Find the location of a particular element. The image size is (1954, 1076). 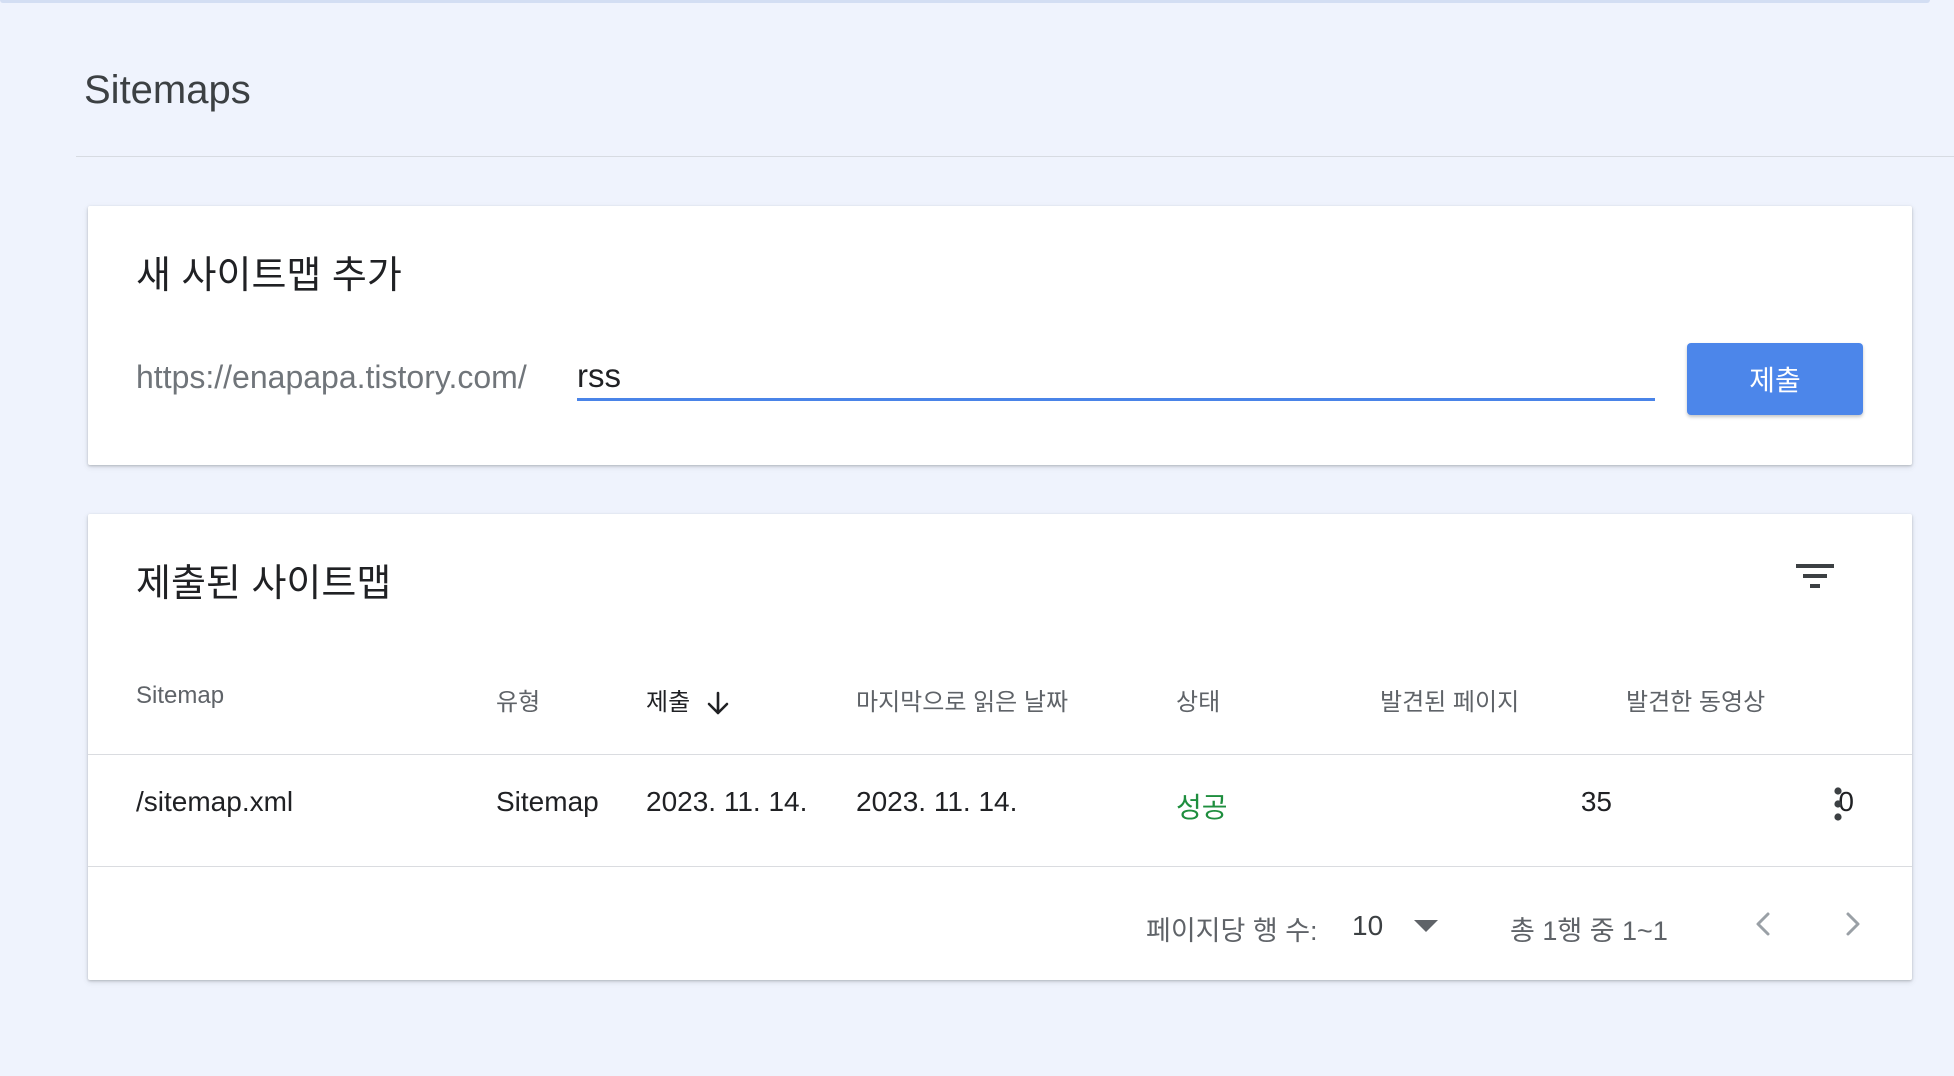

cell-sitemap: /sitemap.xml is located at coordinates (214, 802).